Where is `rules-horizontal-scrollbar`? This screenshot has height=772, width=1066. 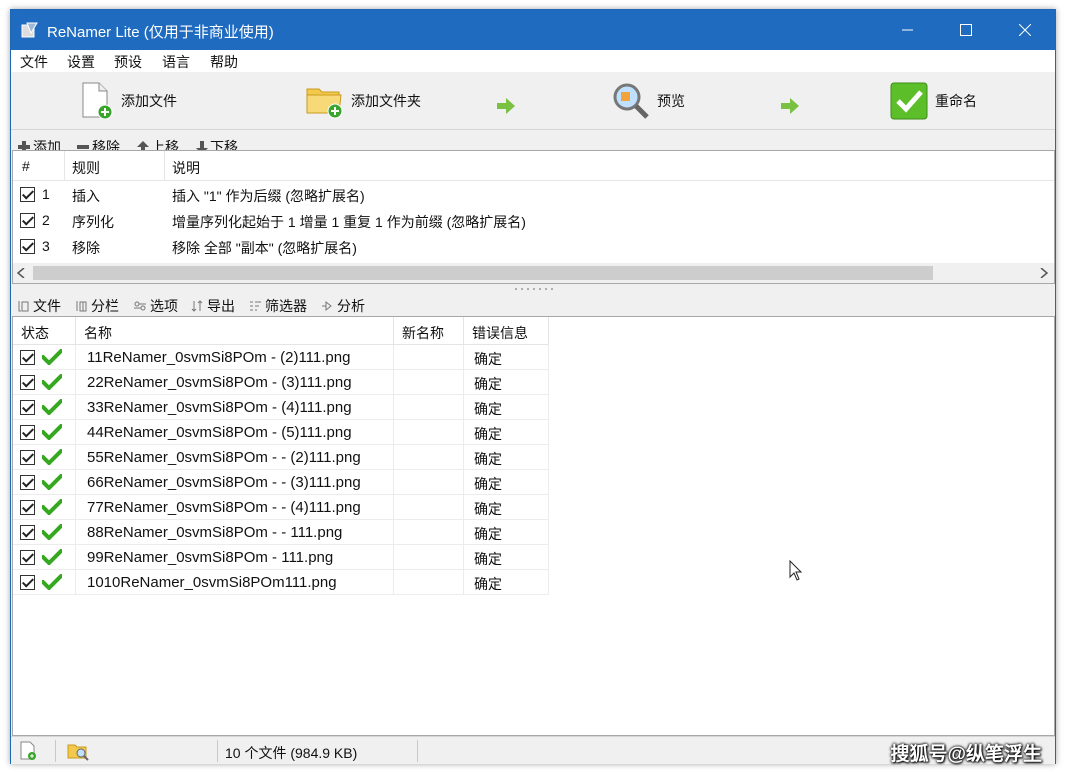
rules-horizontal-scrollbar is located at coordinates (533, 273).